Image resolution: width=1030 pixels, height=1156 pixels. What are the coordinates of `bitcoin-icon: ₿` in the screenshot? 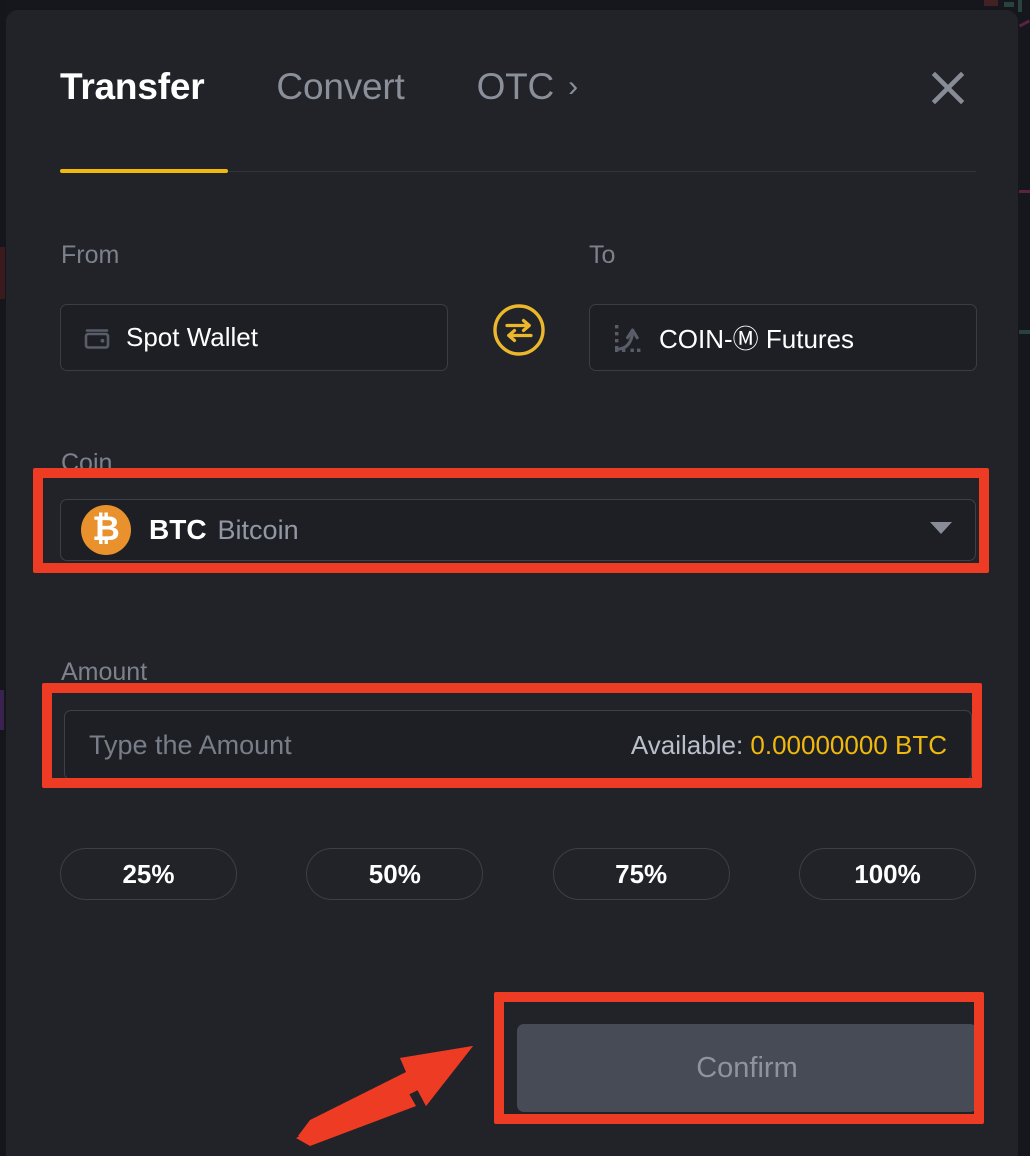 It's located at (106, 530).